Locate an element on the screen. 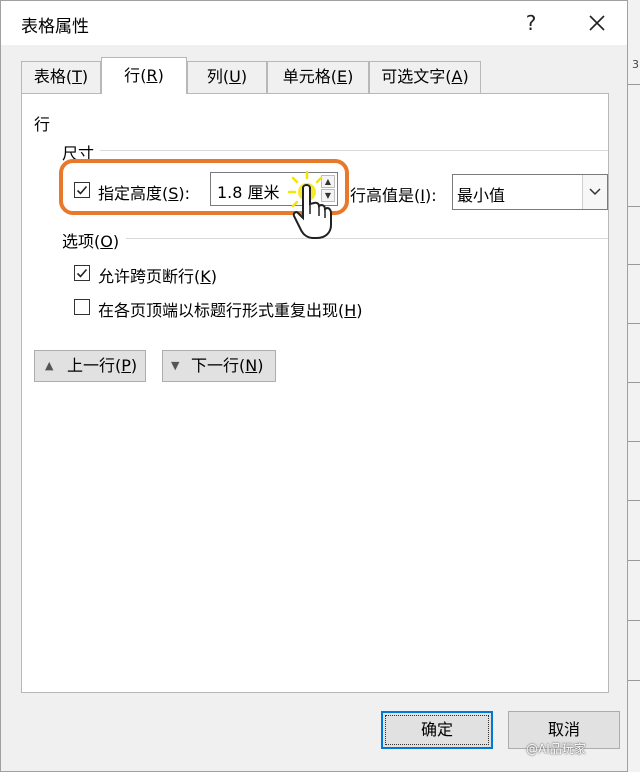 This screenshot has width=640, height=772. allow-row-break-checkbox is located at coordinates (82, 273).